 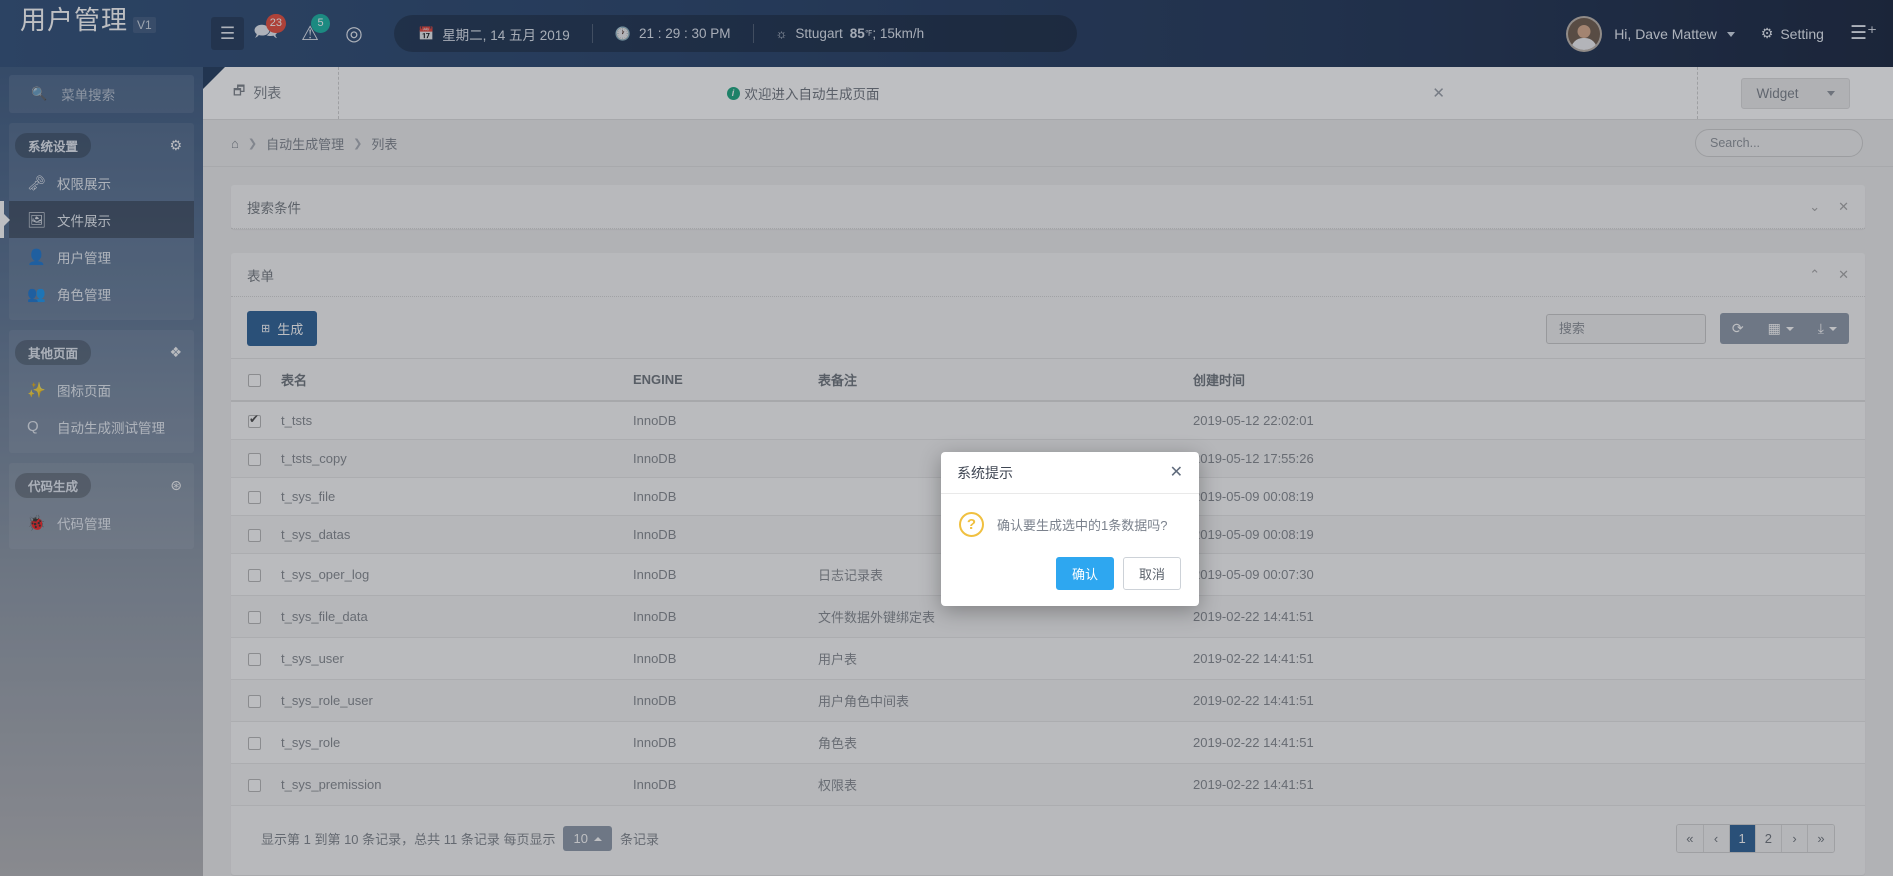 What do you see at coordinates (1070, 473) in the screenshot?
I see `modal-header: 系统提示 ✕` at bounding box center [1070, 473].